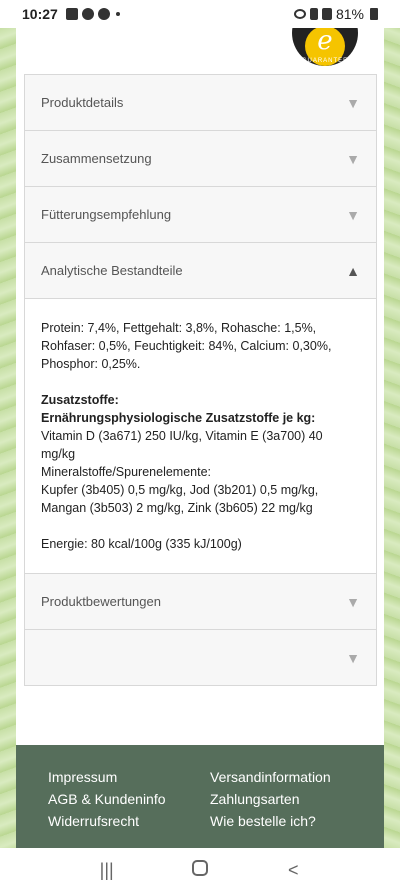 This screenshot has width=400, height=892. What do you see at coordinates (106, 214) in the screenshot?
I see `accordion-label: Fütterungsempfehlung` at bounding box center [106, 214].